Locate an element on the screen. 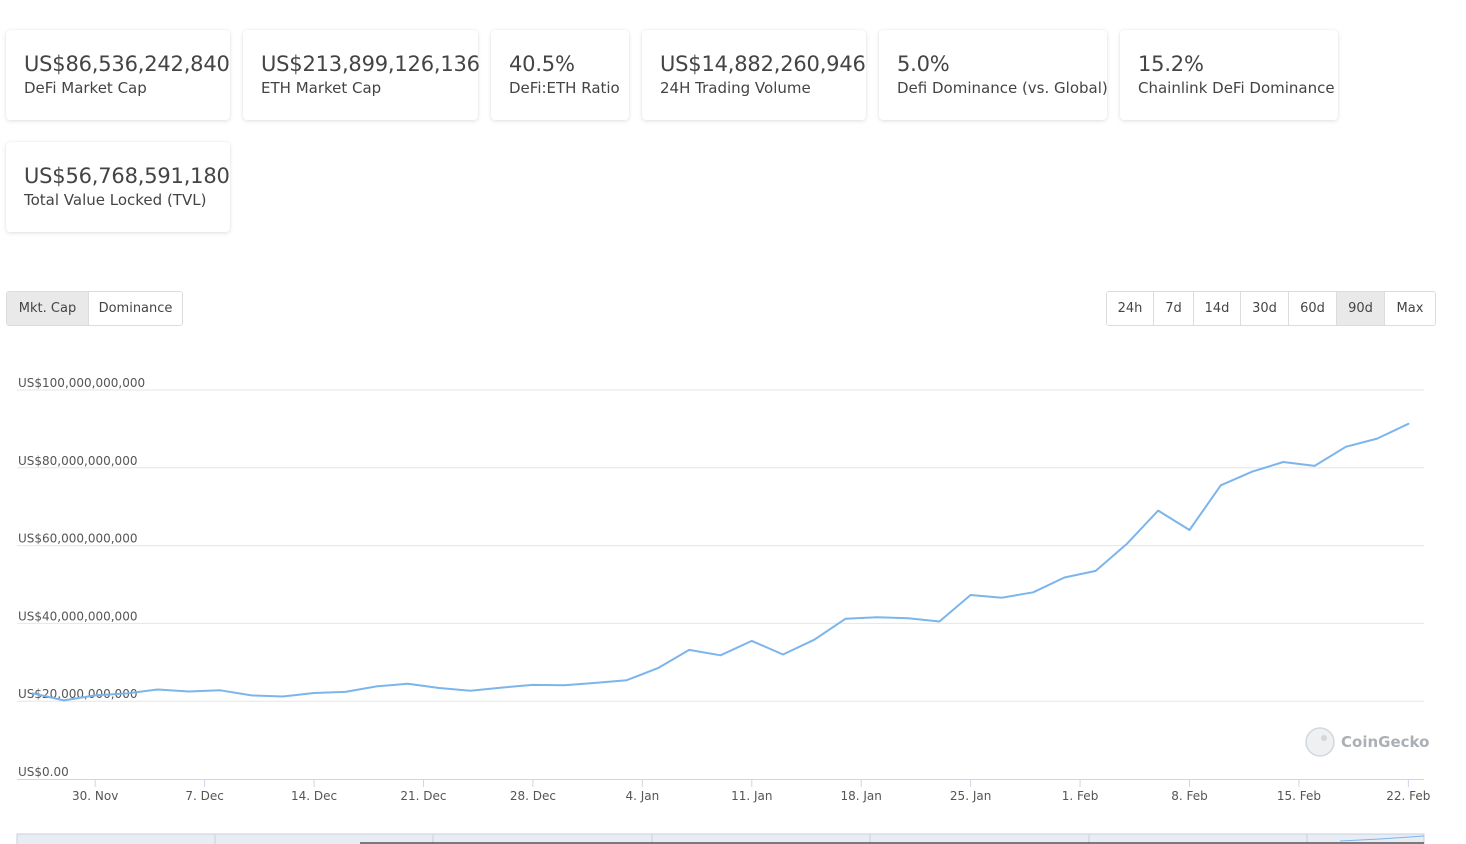  range-button-7d: 7d is located at coordinates (1174, 308).